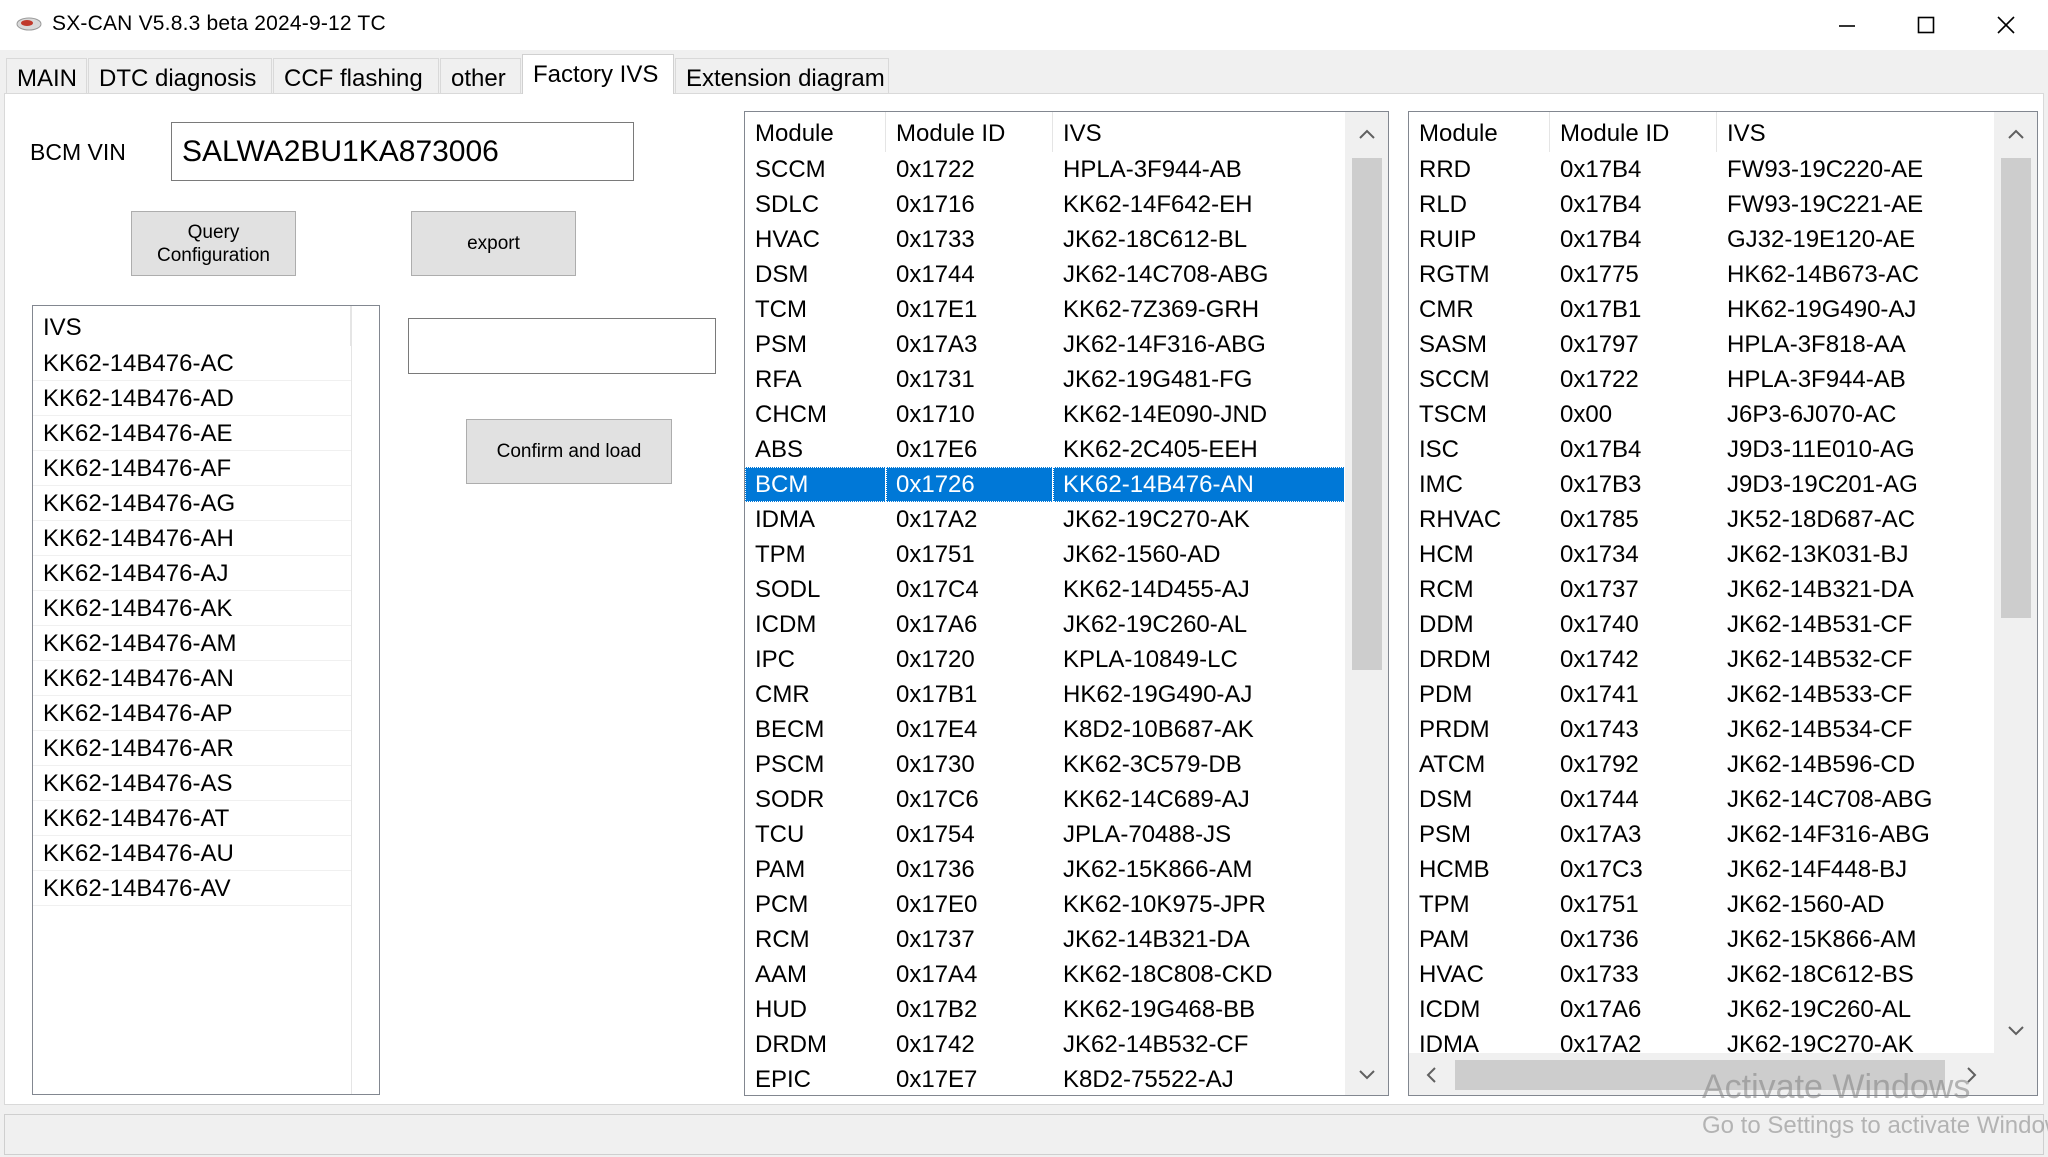  I want to click on factory-scroll-thumb, so click(2016, 388).